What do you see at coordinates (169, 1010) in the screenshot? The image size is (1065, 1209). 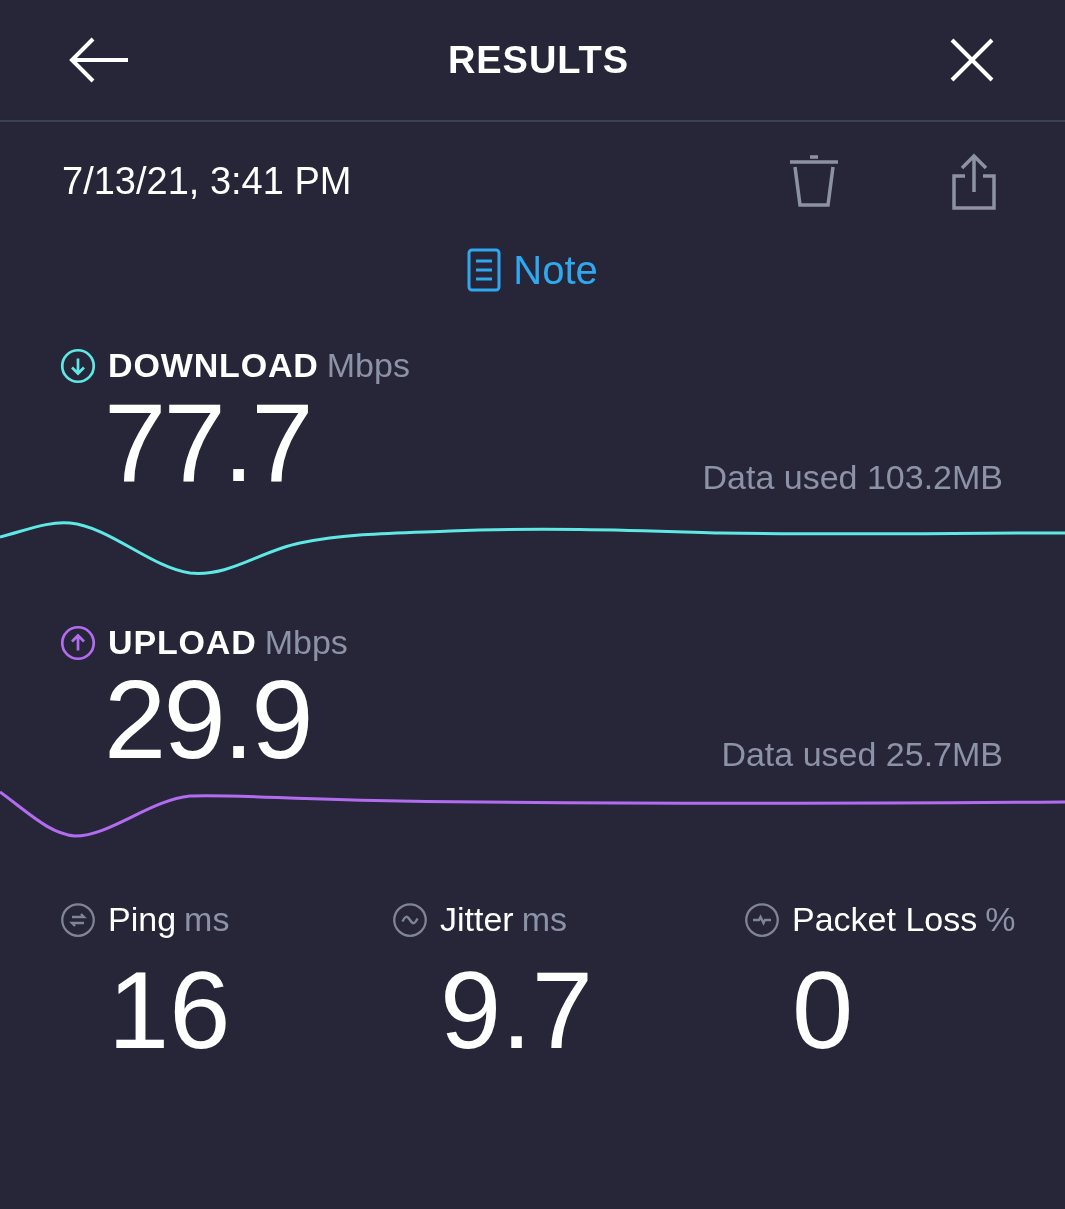 I see `metric-value: 16` at bounding box center [169, 1010].